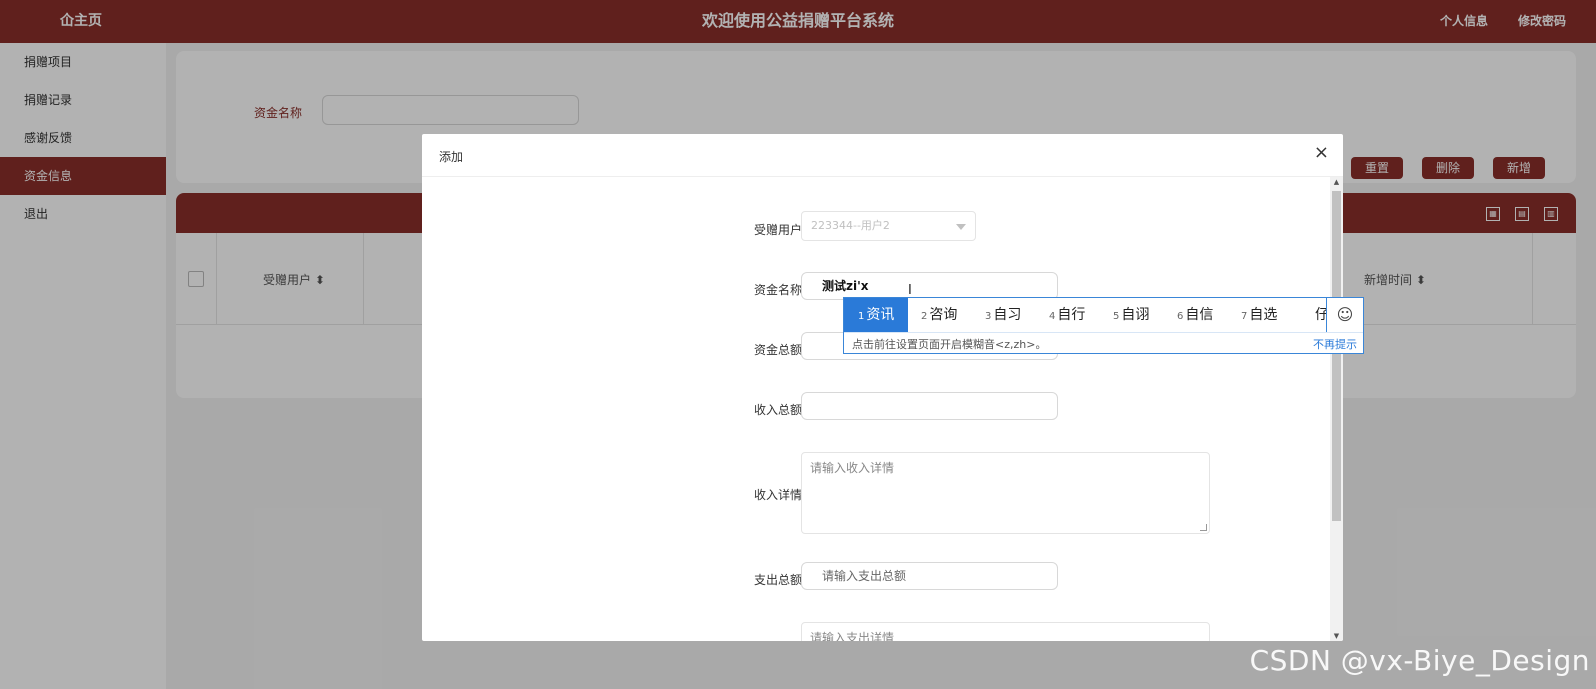 Image resolution: width=1596 pixels, height=689 pixels. What do you see at coordinates (876, 315) in the screenshot?
I see `ime-candidate: 1 资讯` at bounding box center [876, 315].